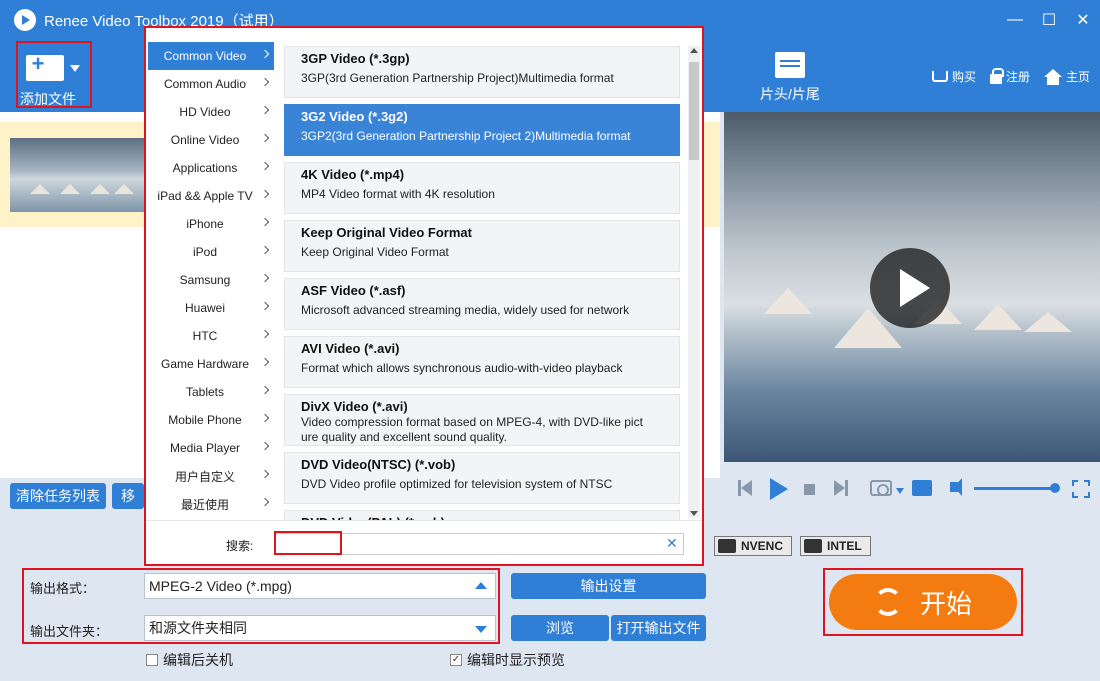  I want to click on category-item: Tablets, so click(211, 392).